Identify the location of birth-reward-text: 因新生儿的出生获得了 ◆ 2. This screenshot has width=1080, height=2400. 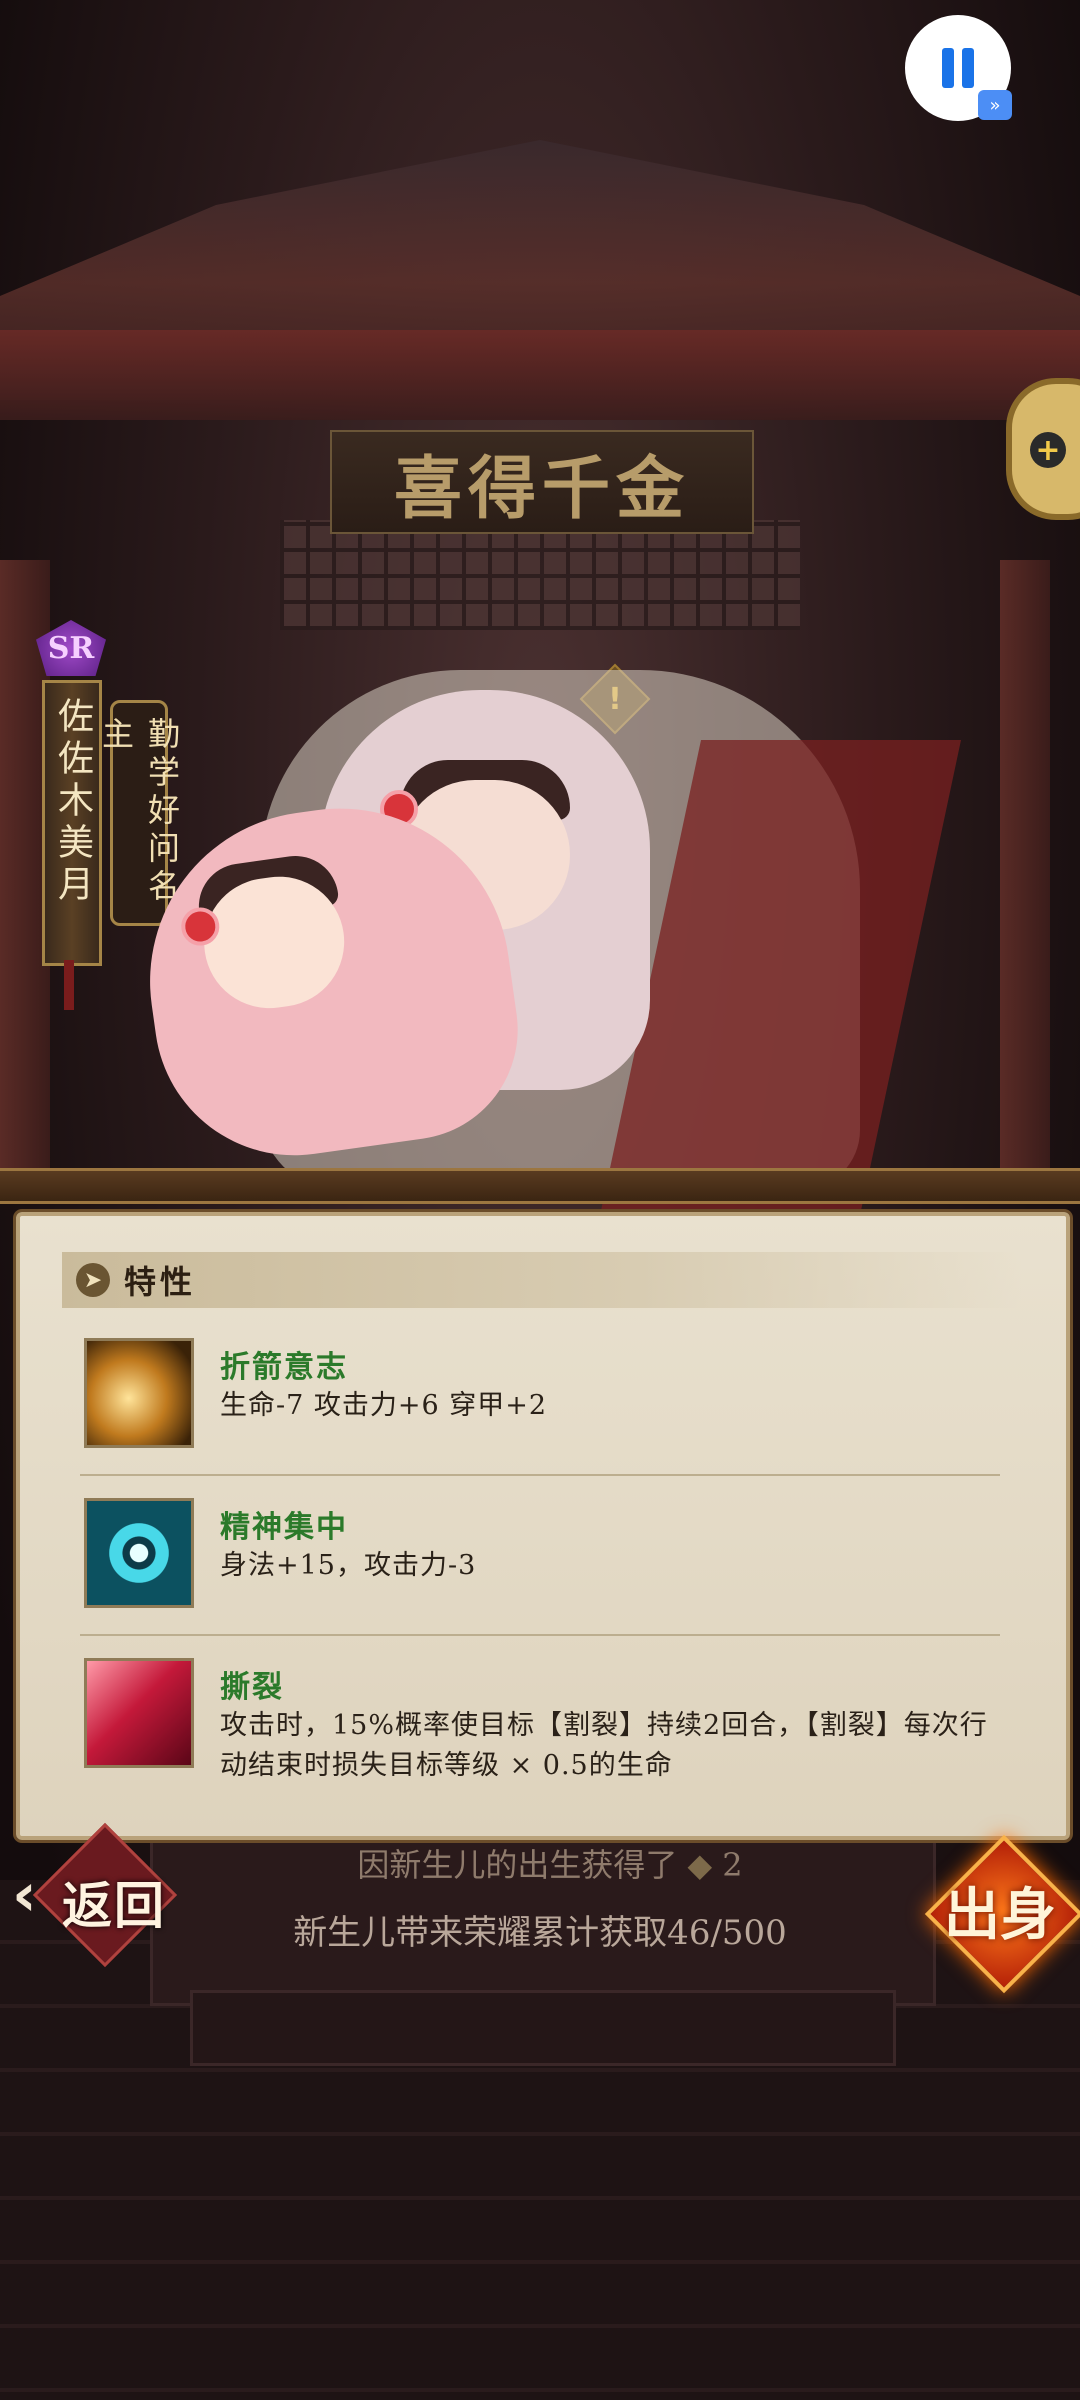
(550, 1863).